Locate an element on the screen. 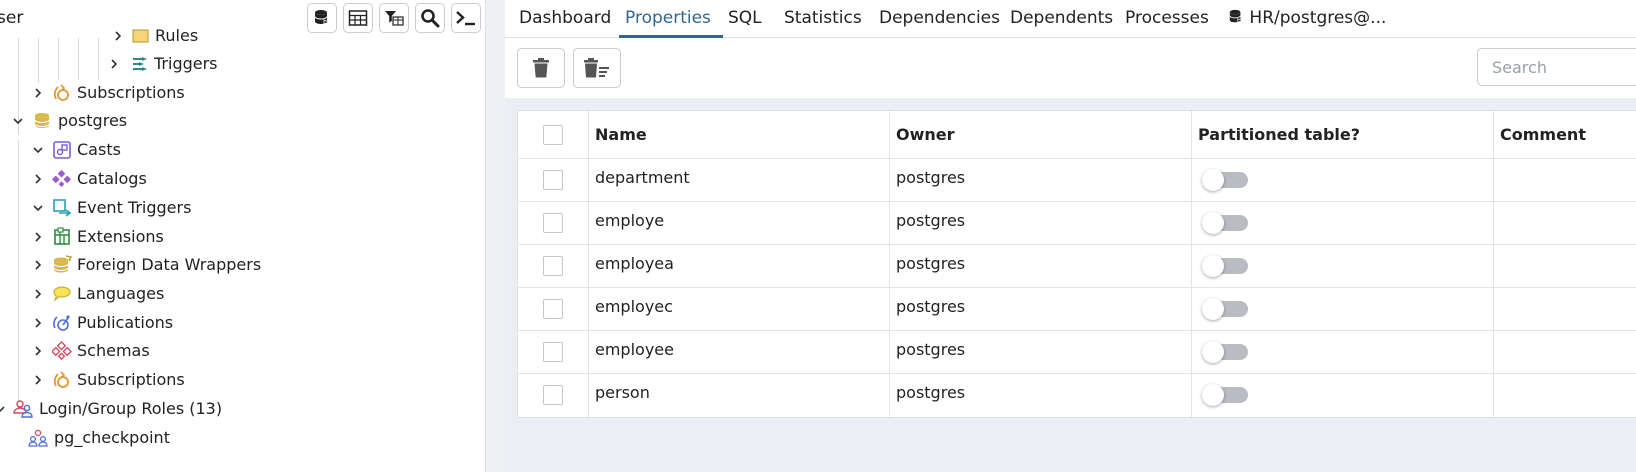  tree-node-languages: Languages is located at coordinates (242, 294).